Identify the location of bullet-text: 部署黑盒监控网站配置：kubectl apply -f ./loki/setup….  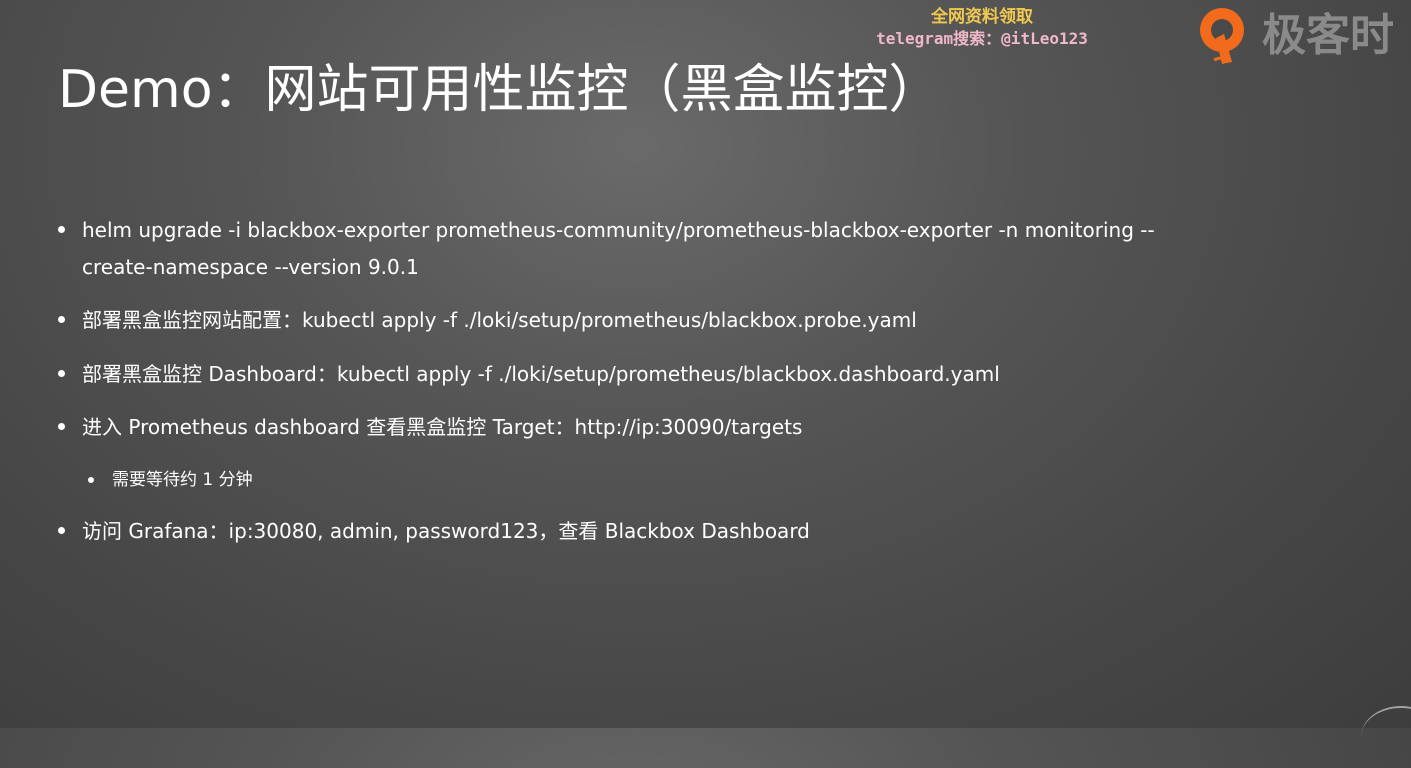
(499, 320).